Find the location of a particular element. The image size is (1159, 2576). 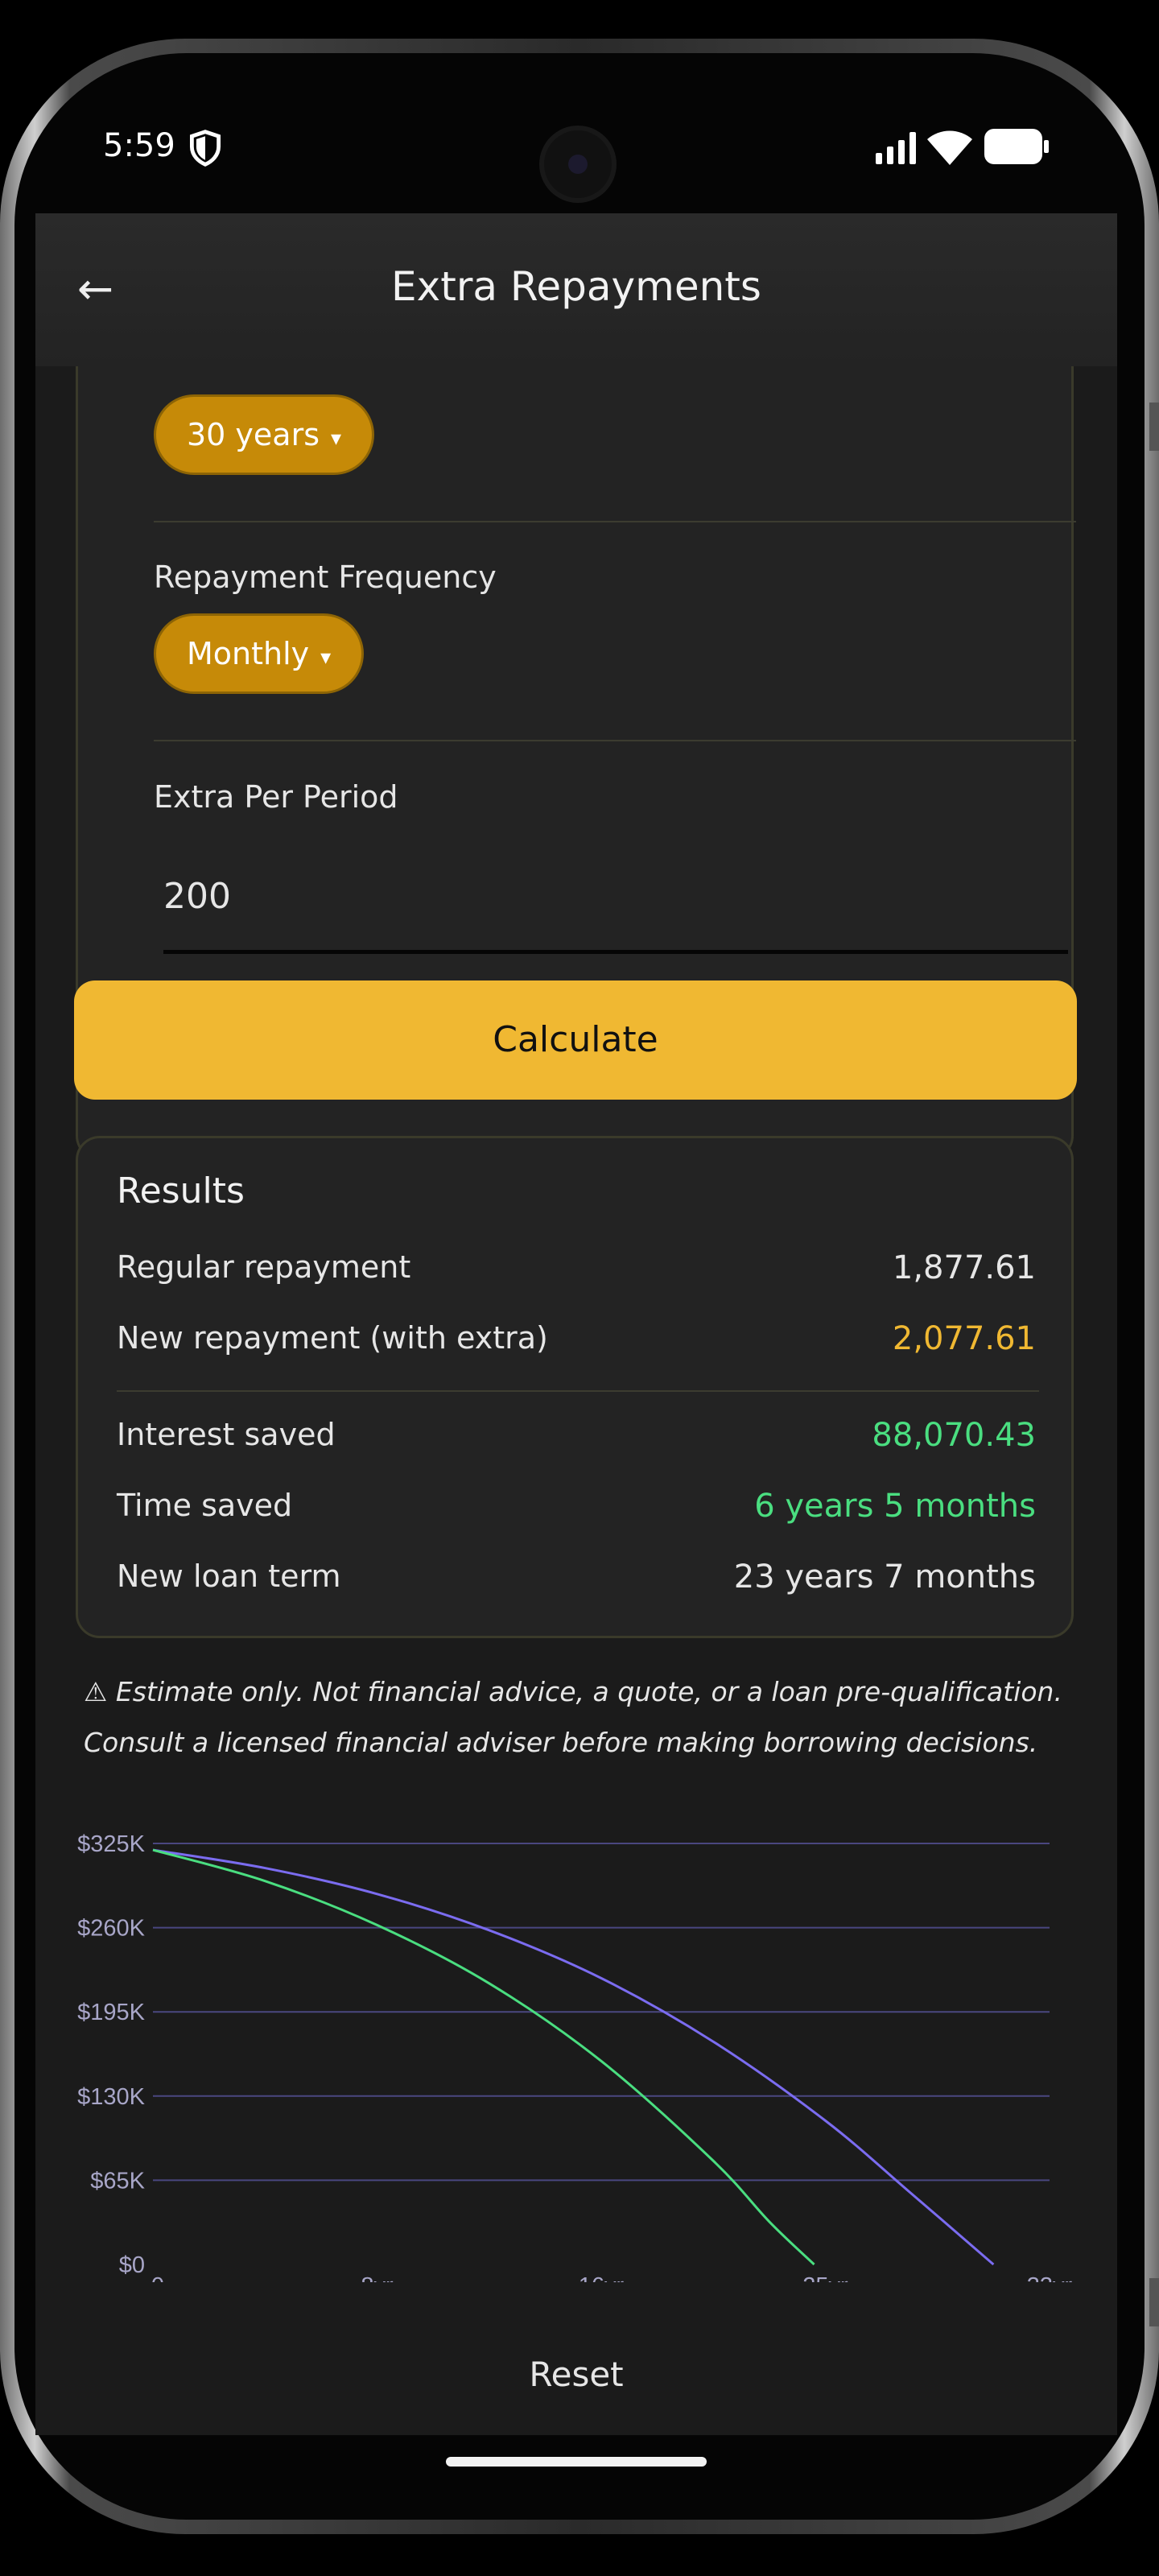

y-tick-label: $130K is located at coordinates (111, 2097).